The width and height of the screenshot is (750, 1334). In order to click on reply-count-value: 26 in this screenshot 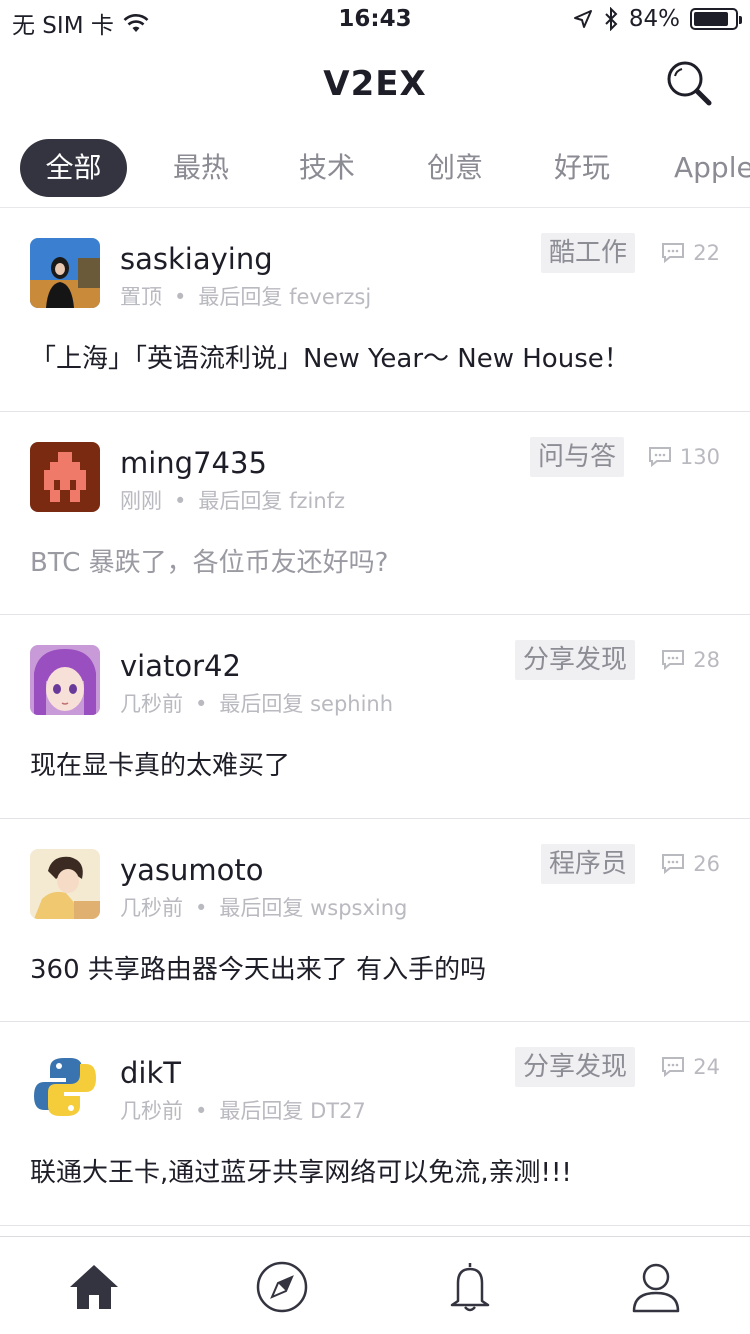, I will do `click(706, 863)`.